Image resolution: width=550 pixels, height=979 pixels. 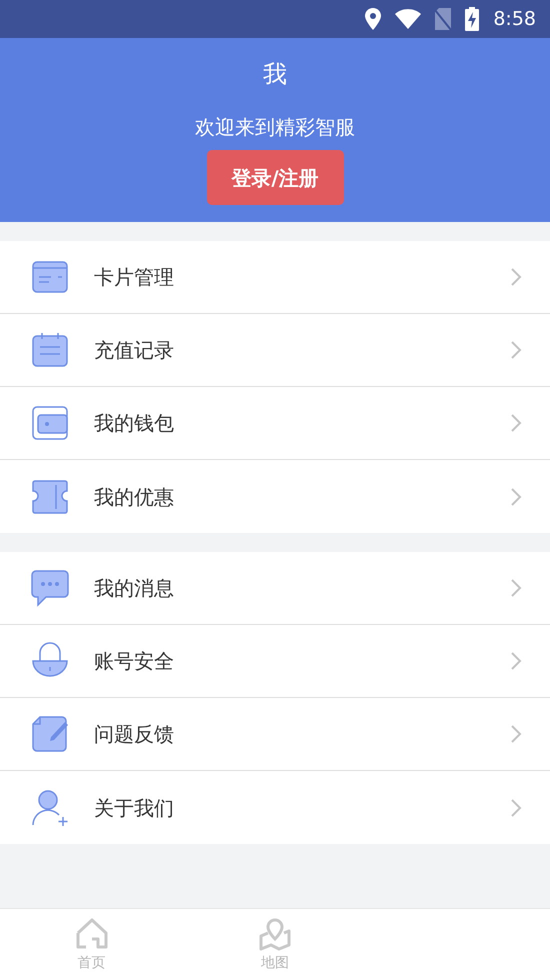 What do you see at coordinates (373, 19) in the screenshot?
I see `location-icon` at bounding box center [373, 19].